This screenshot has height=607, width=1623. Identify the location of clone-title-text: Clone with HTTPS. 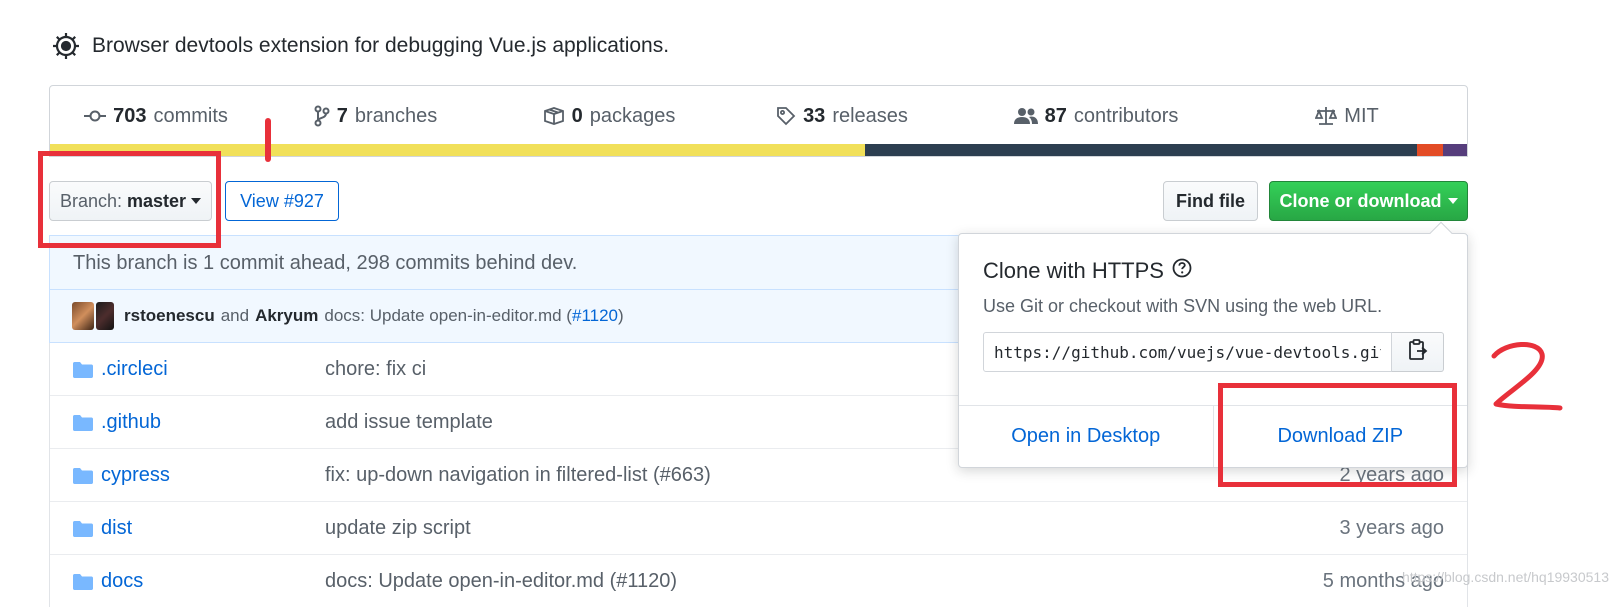
(1073, 270).